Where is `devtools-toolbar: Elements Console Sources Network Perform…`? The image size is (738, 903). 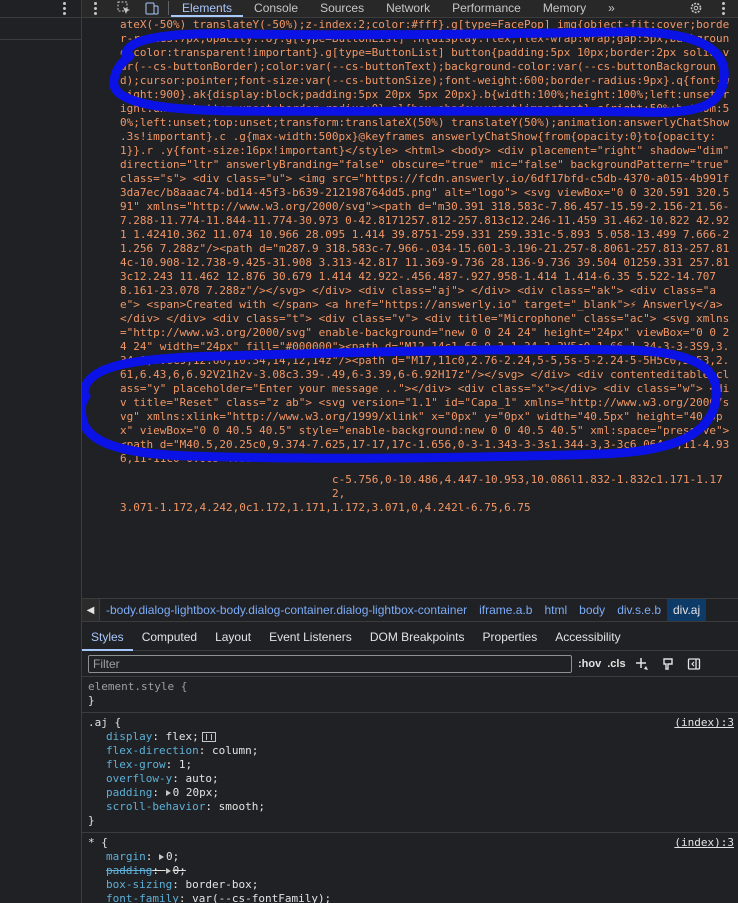 devtools-toolbar: Elements Console Sources Network Perform… is located at coordinates (410, 9).